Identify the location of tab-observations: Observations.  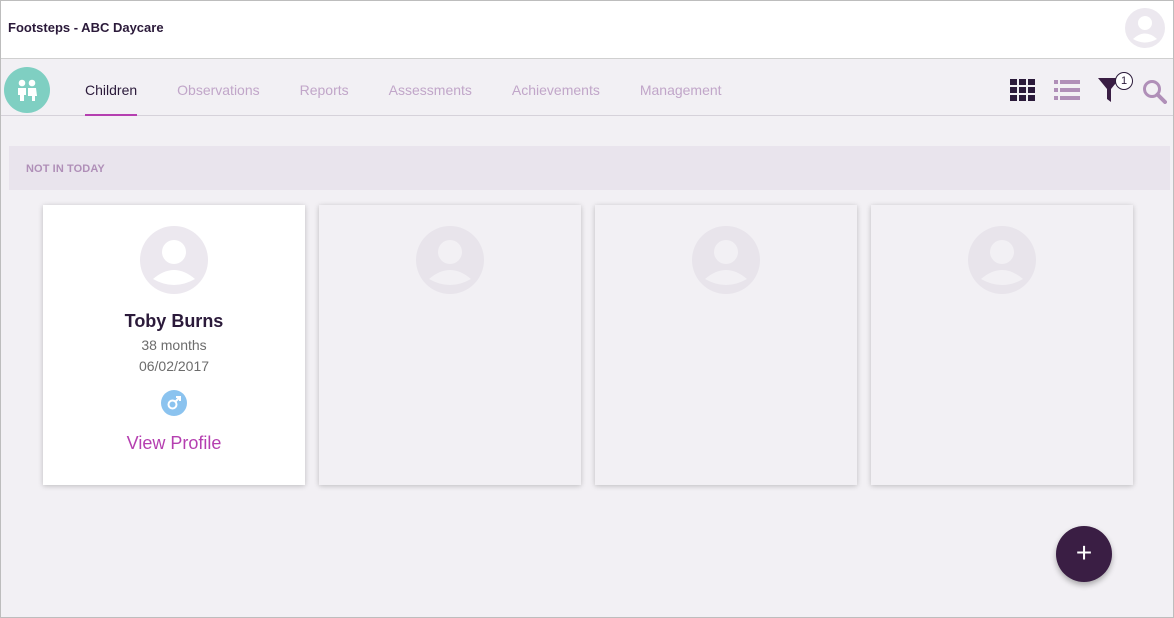
(218, 87).